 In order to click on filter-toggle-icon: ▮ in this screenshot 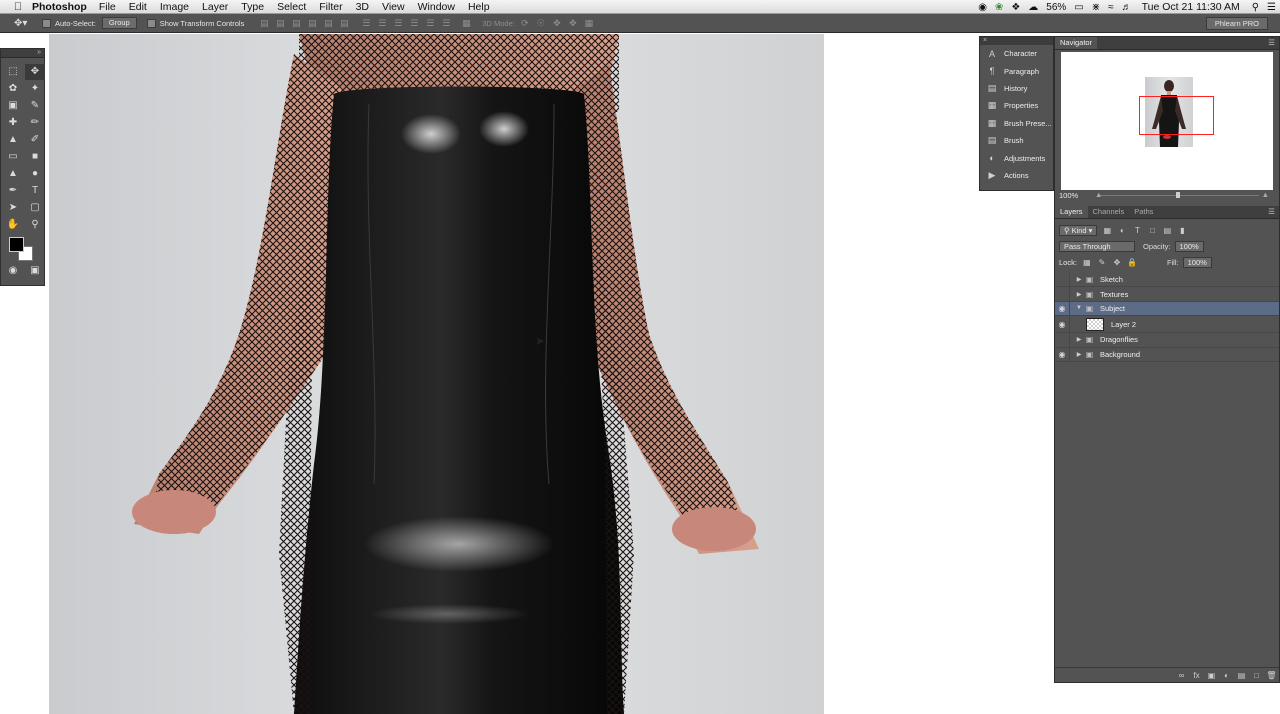, I will do `click(1182, 230)`.